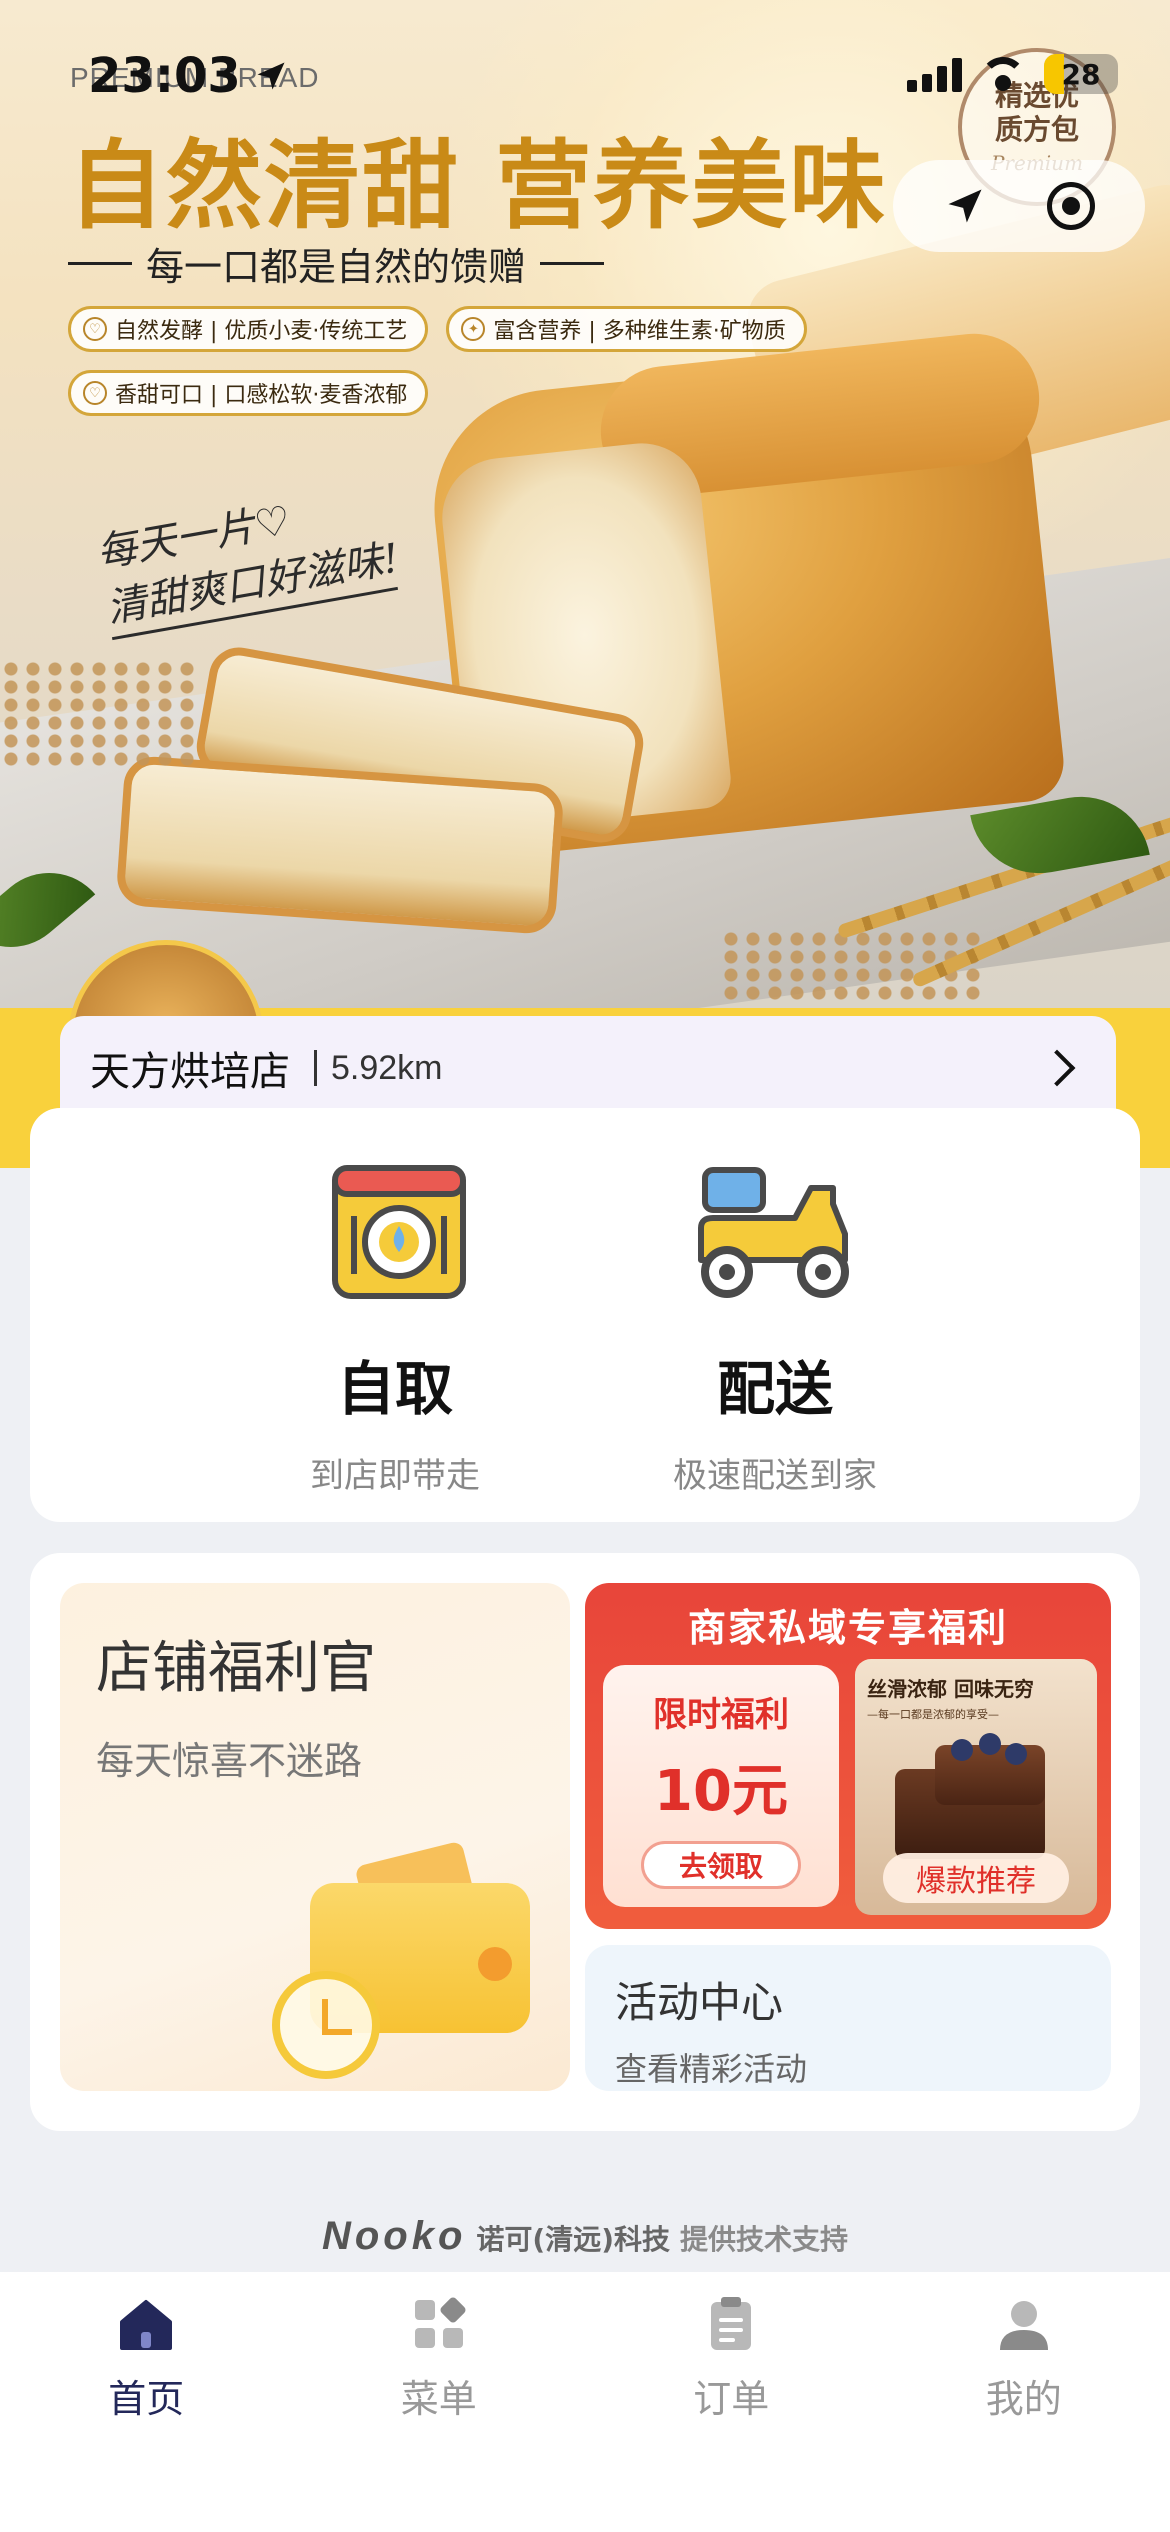 Image resolution: width=1170 pixels, height=2532 pixels. I want to click on product-poster: 丝滑浓郁 回味无穷 —每一口都是浓郁的享受— 爆款推荐, so click(976, 1787).